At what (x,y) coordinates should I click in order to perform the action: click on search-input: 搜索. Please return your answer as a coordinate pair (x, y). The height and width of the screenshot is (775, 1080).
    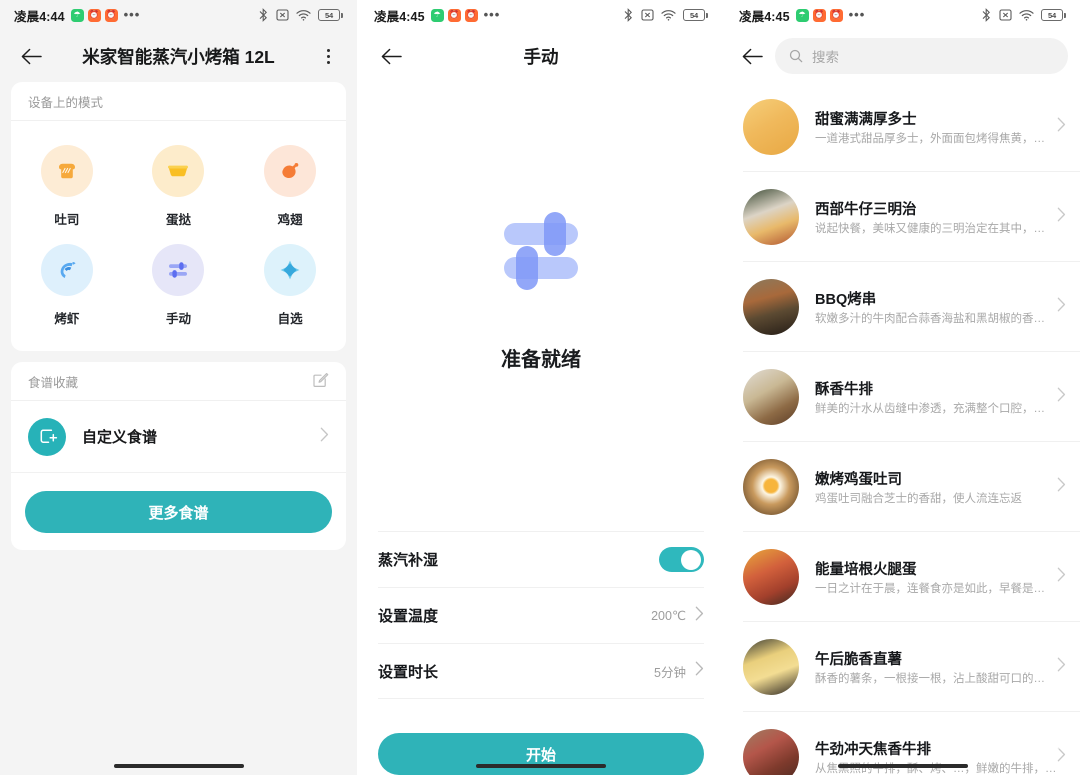
    Looking at the image, I should click on (921, 56).